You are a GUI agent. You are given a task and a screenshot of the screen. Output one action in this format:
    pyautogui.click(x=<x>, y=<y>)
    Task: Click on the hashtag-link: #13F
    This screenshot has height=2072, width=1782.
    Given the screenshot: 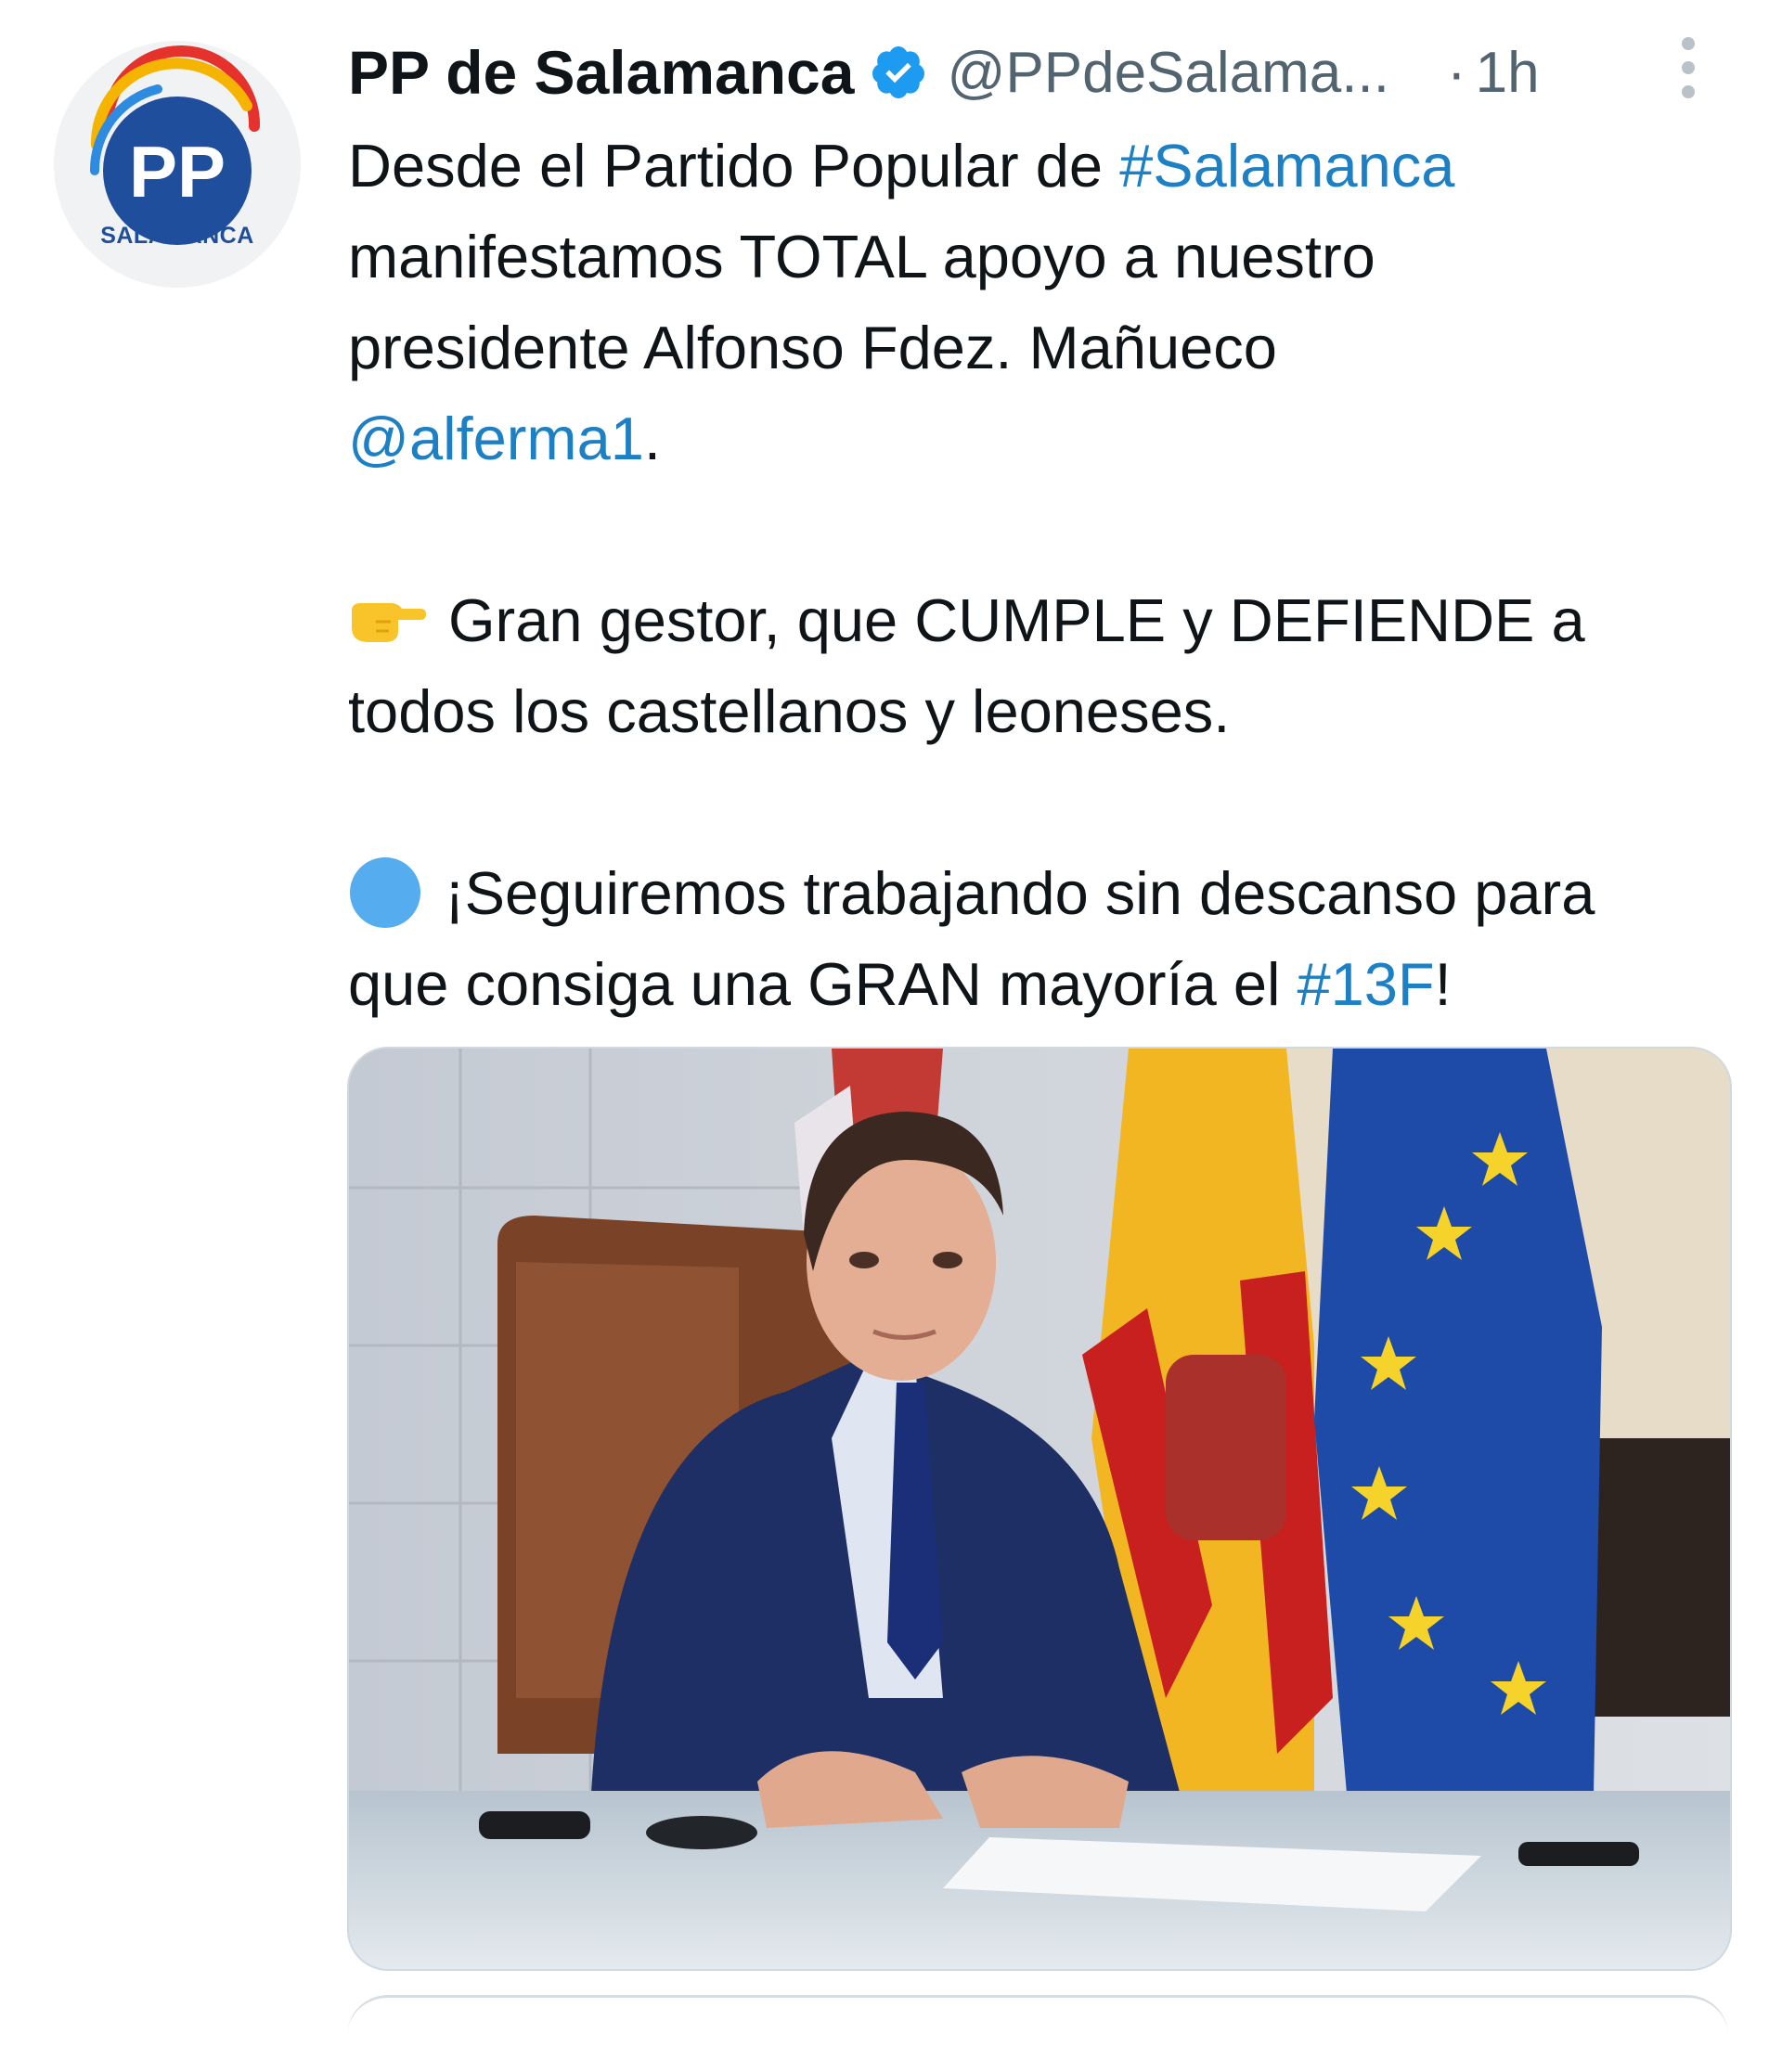 What is the action you would take?
    pyautogui.click(x=1365, y=984)
    